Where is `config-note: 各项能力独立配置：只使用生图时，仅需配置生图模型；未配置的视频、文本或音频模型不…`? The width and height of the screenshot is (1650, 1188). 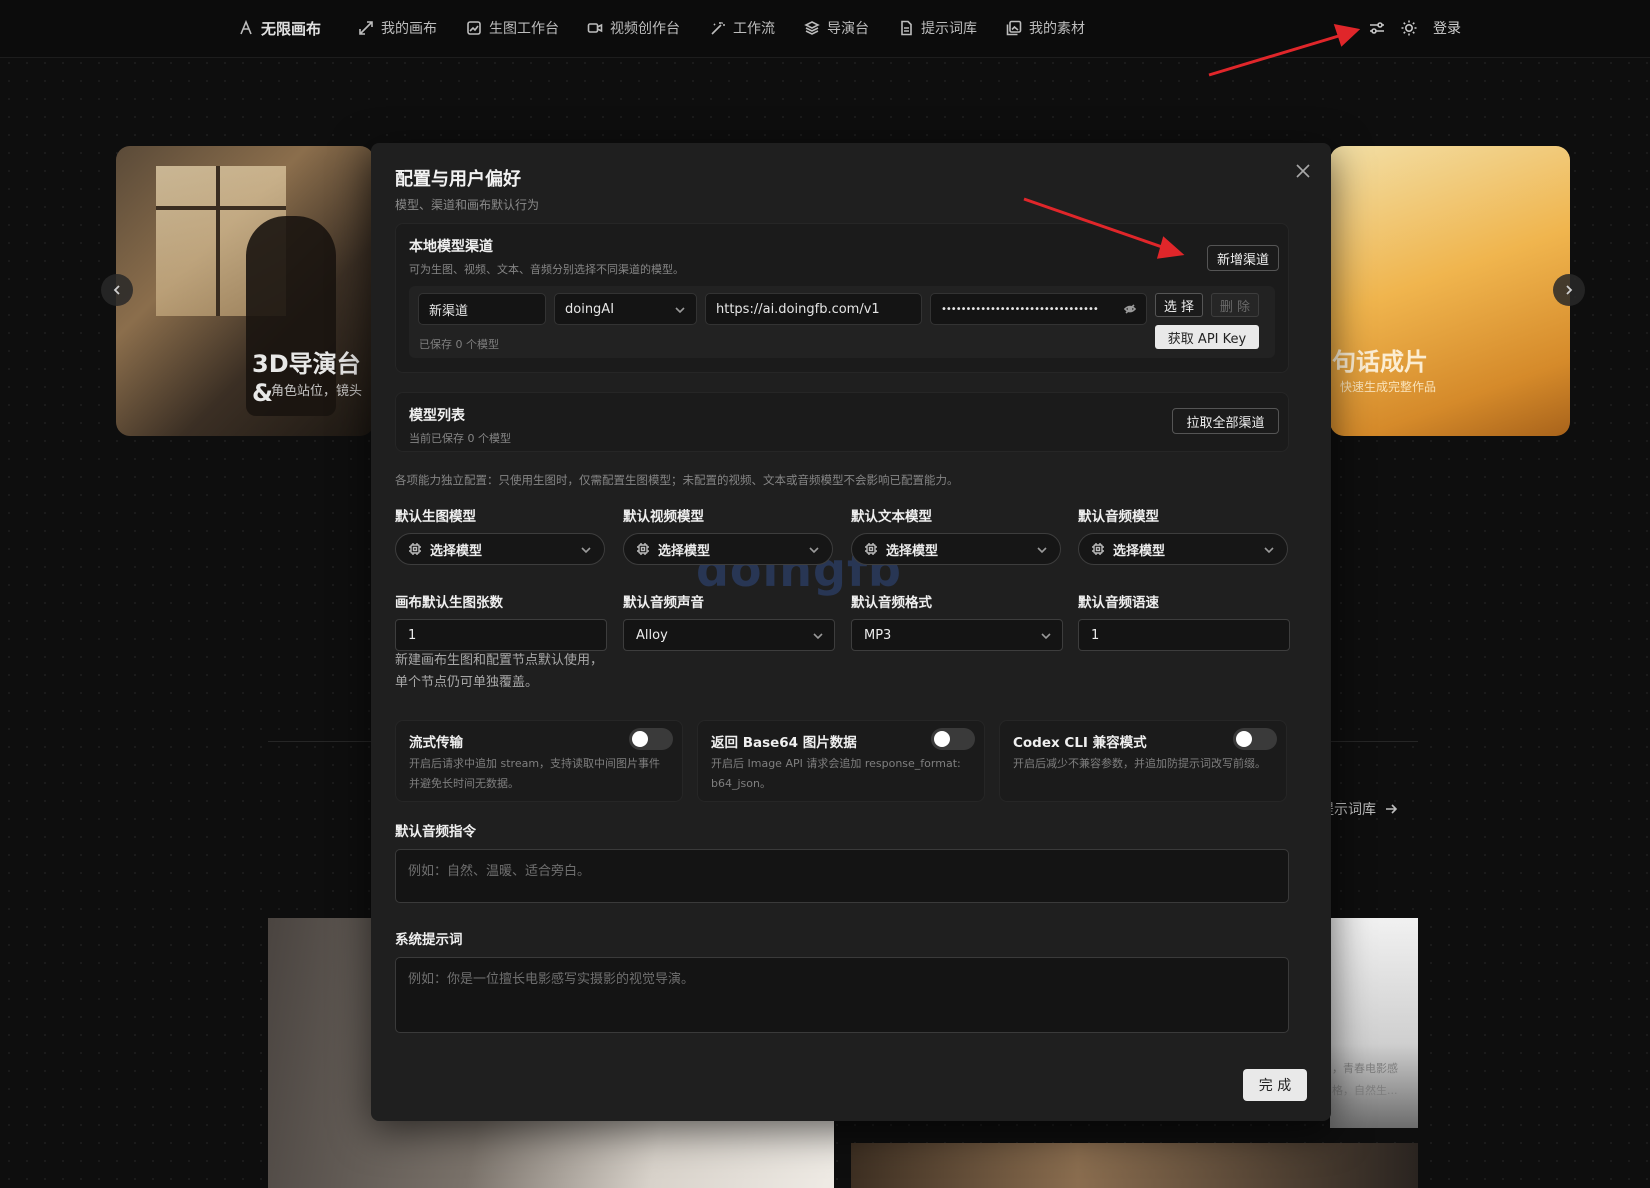
config-note: 各项能力独立配置：只使用生图时，仅需配置生图模型；未配置的视频、文本或音频模型不… is located at coordinates (677, 480).